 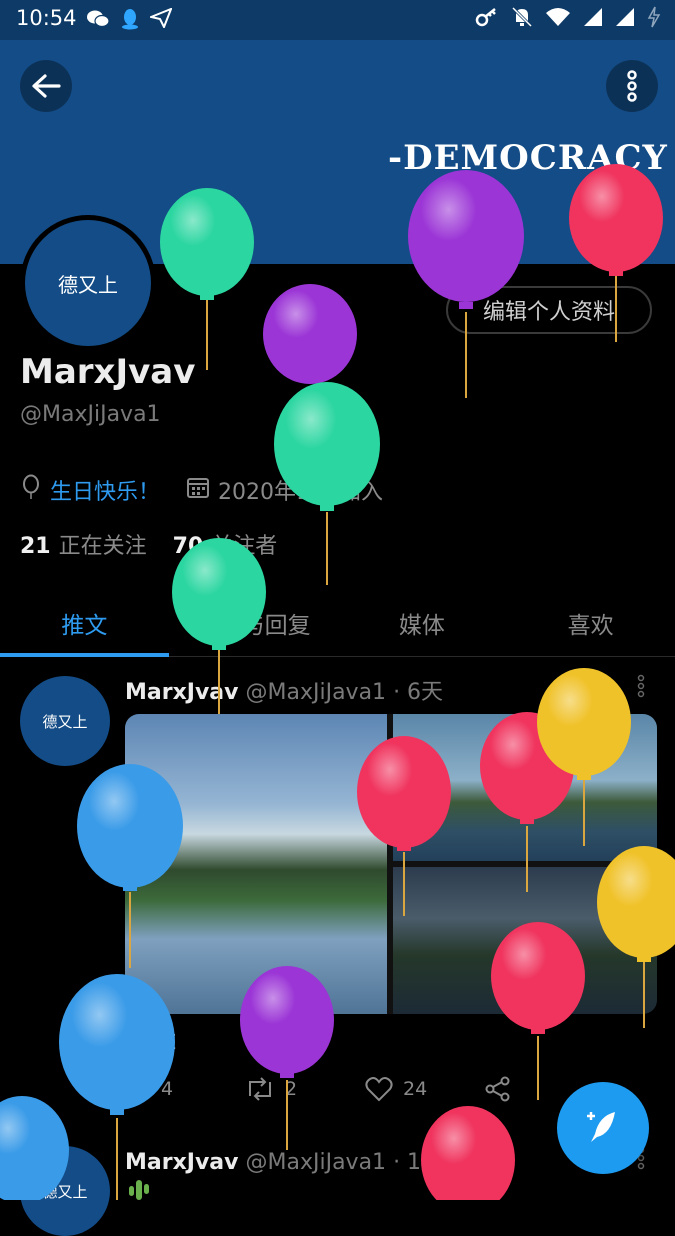 I want to click on followers-count: 70, so click(x=188, y=546).